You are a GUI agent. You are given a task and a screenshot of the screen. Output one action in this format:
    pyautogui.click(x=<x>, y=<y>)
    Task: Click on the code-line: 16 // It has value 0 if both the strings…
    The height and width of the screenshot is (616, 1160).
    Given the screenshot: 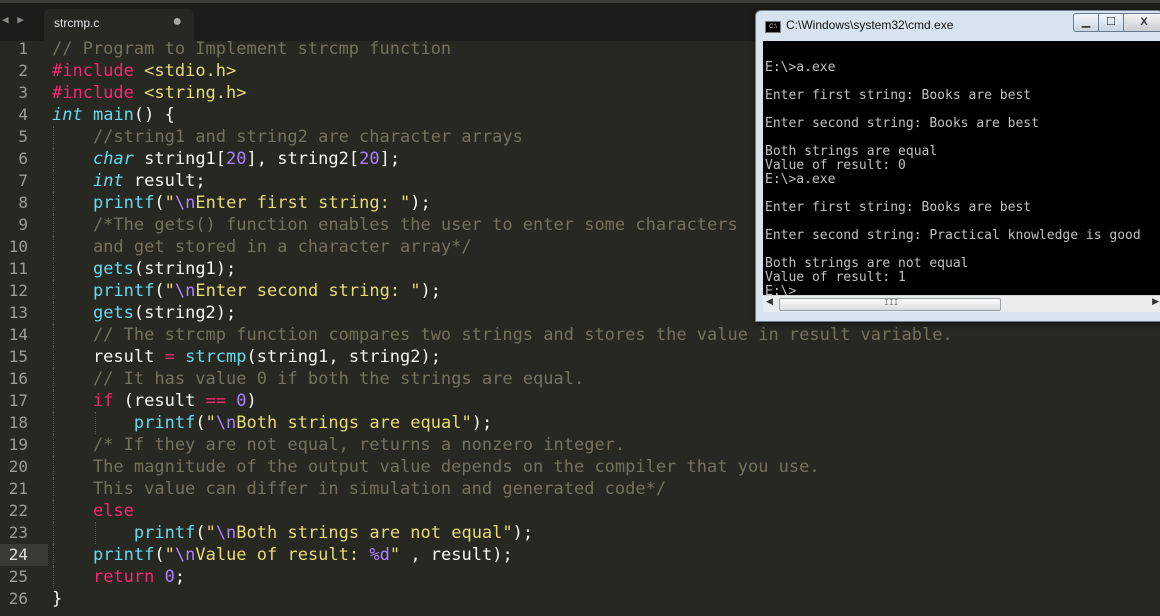 What is the action you would take?
    pyautogui.click(x=580, y=379)
    